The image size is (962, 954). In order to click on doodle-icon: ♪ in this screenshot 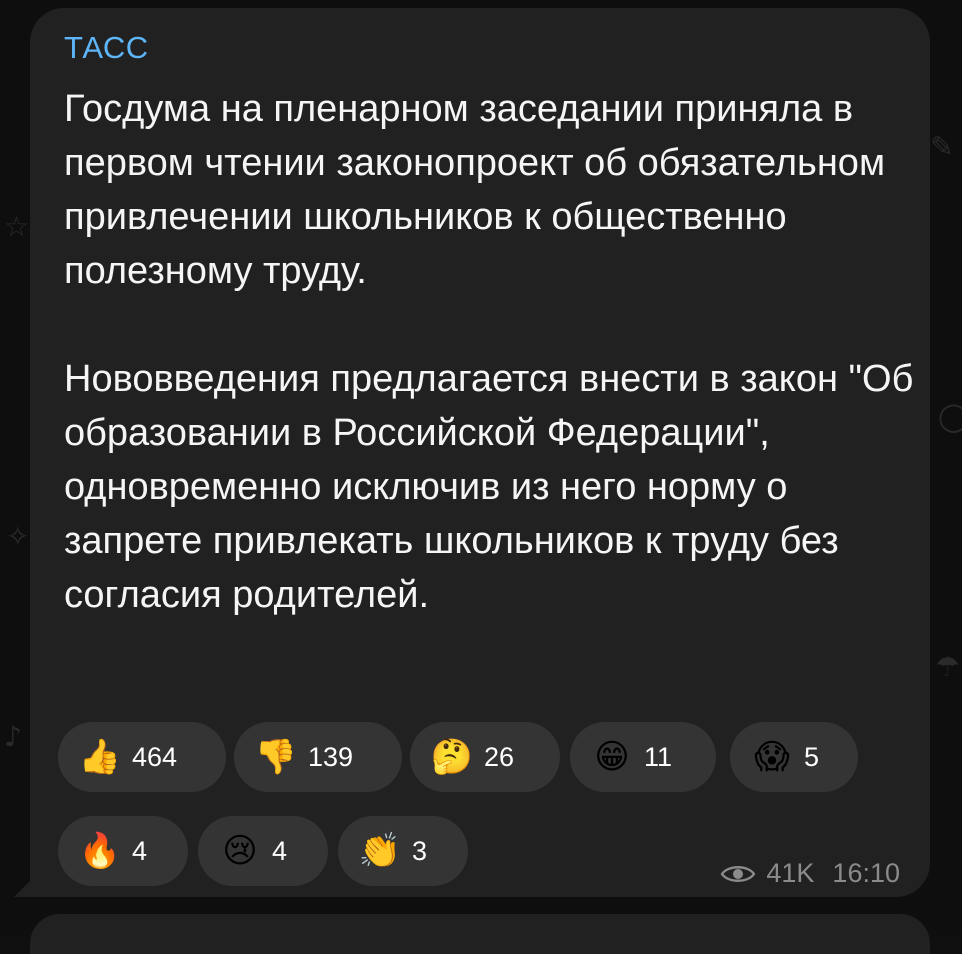, I will do `click(13, 736)`.